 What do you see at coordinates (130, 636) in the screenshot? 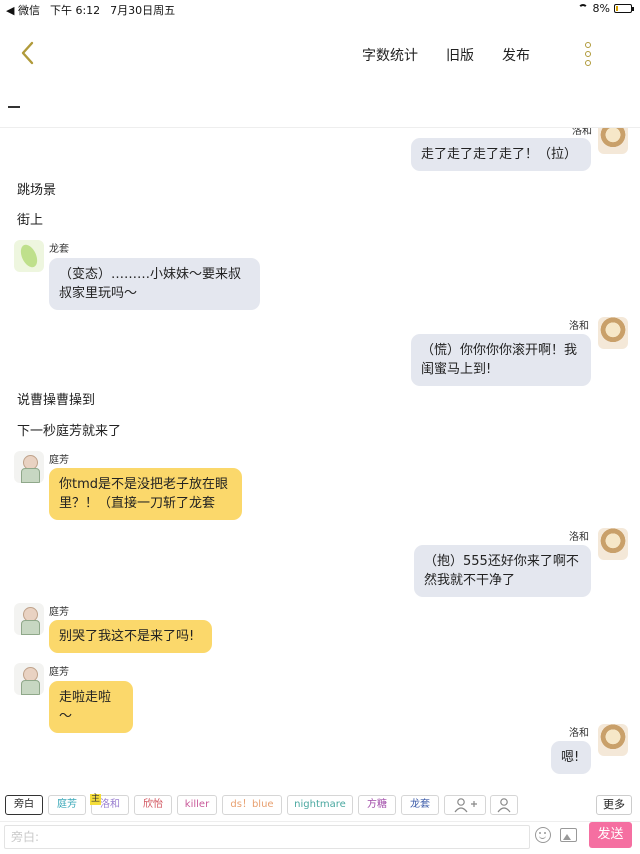
I see `message-bubble: 别哭了我这不是来了吗!` at bounding box center [130, 636].